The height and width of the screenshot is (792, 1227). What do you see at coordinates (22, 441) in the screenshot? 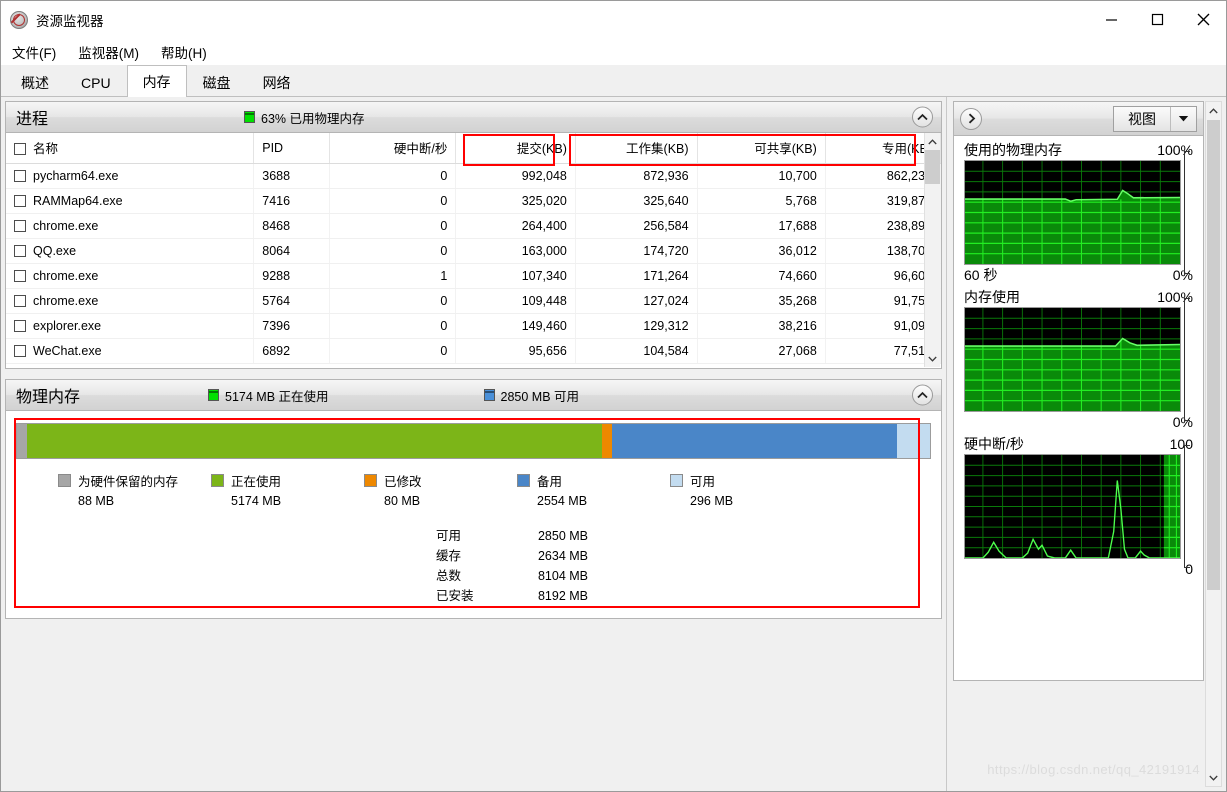
I see `memory-segment-hardware-reserved` at bounding box center [22, 441].